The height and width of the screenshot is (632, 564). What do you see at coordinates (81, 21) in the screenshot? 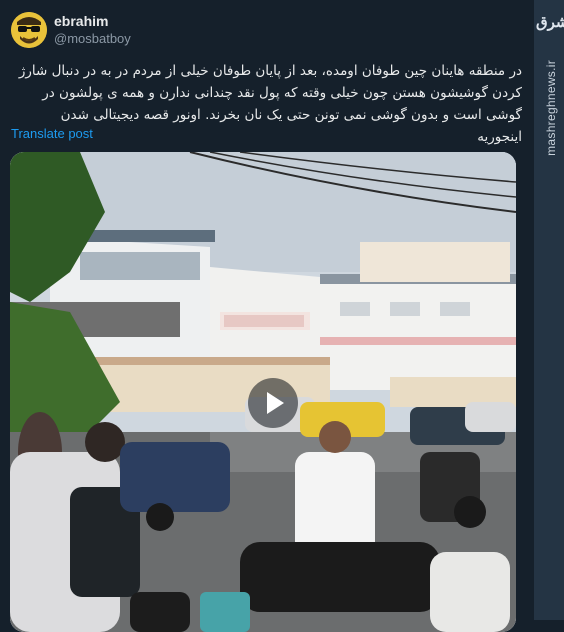
I see `author-display-name: ebrahim` at bounding box center [81, 21].